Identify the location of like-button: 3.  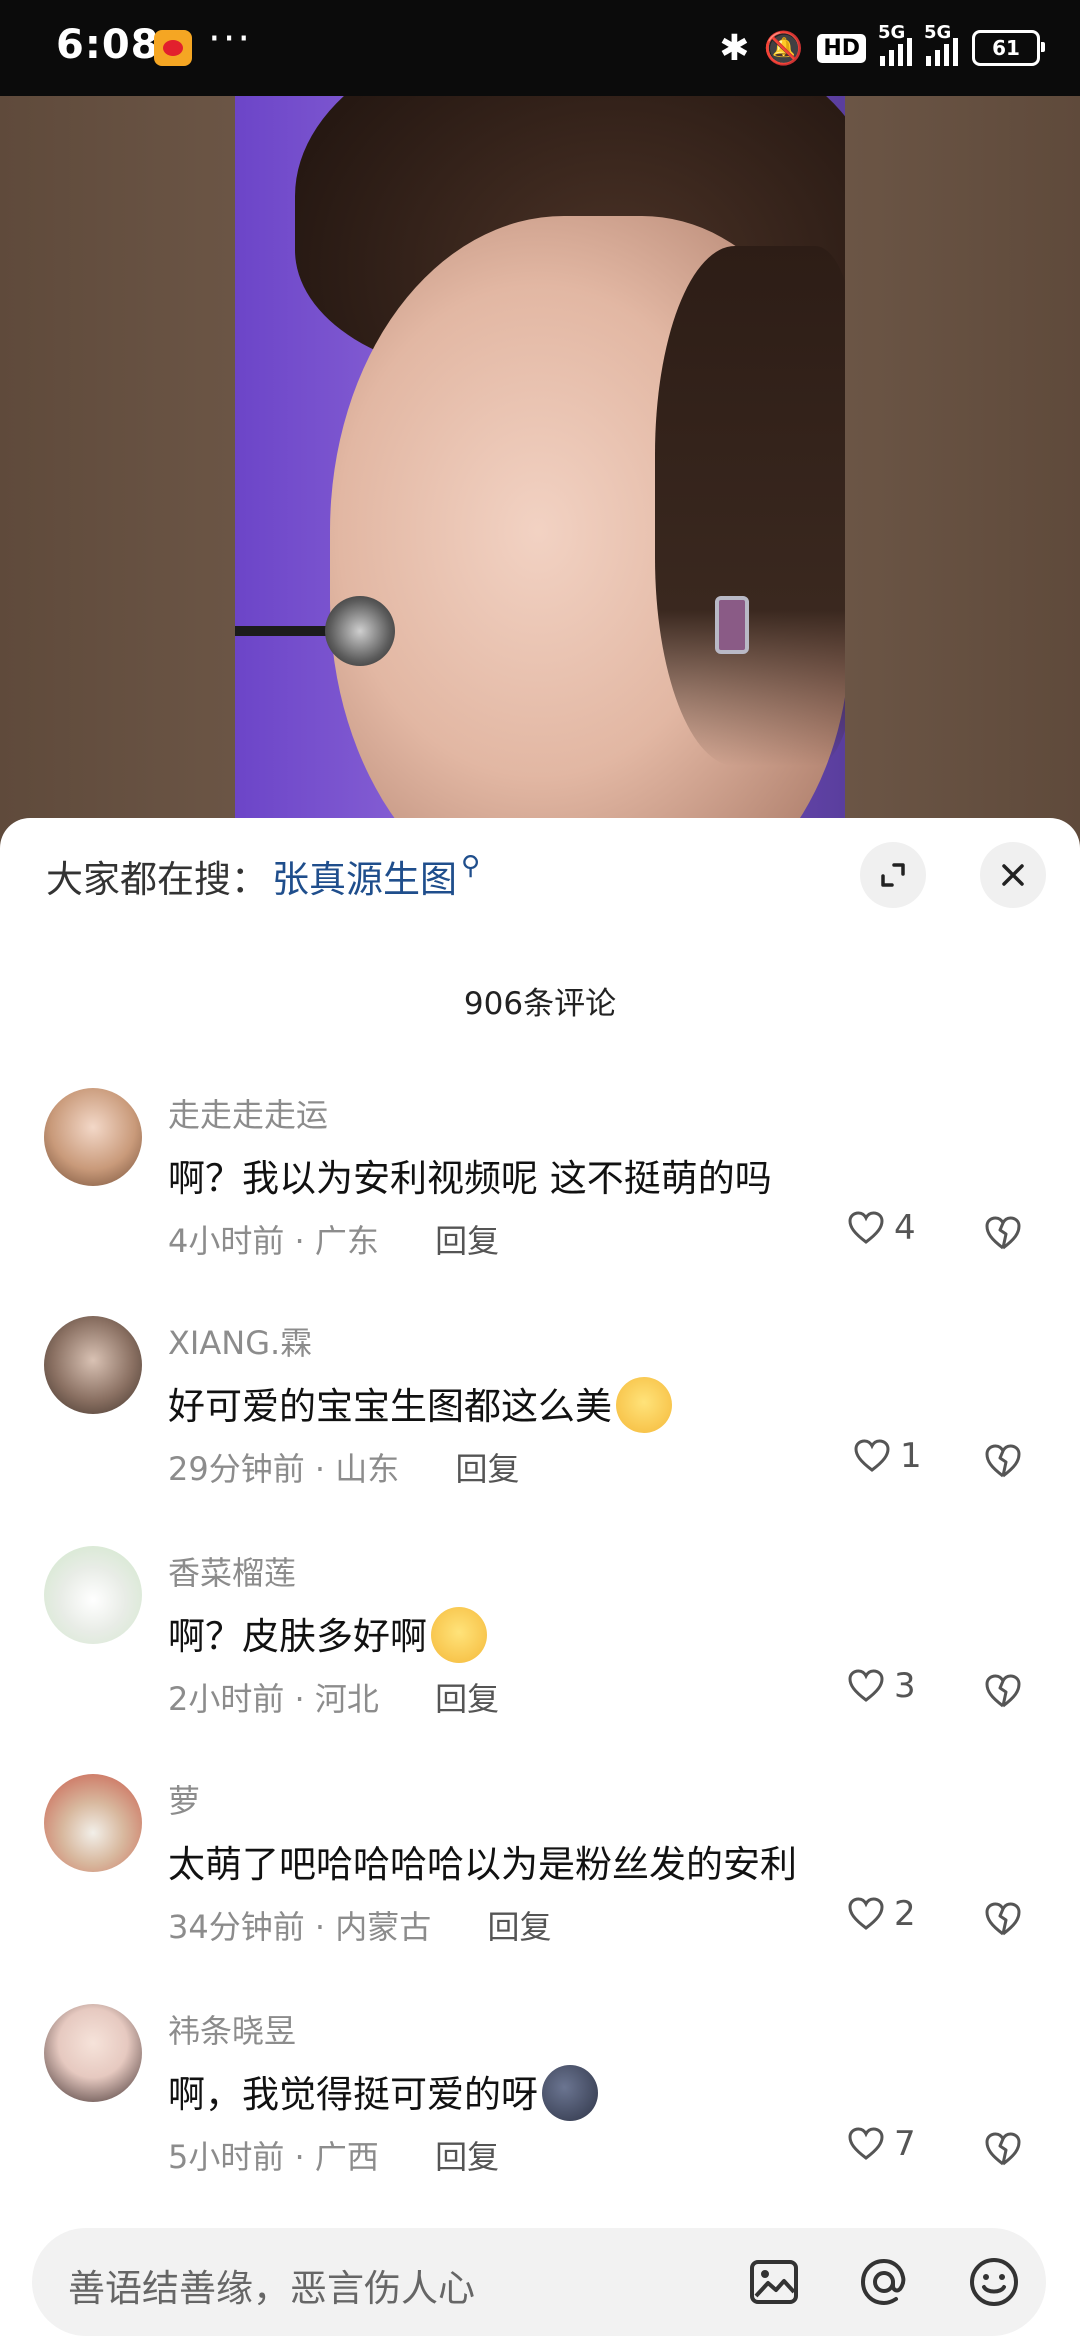
(881, 1686).